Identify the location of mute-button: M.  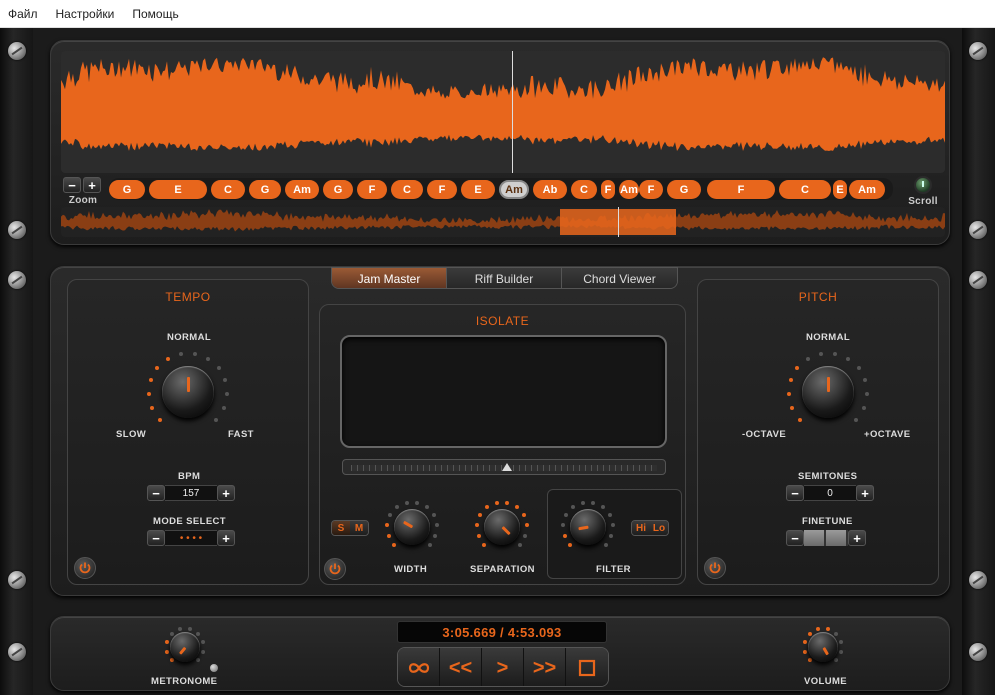
(359, 528).